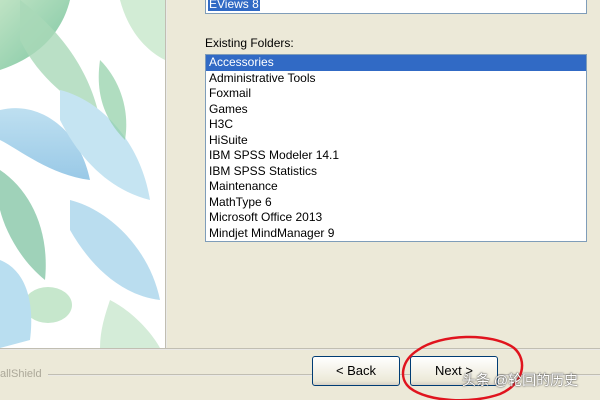 Image resolution: width=600 pixels, height=400 pixels. Describe the element at coordinates (396, 79) in the screenshot. I see `folder-item: Administrative Tools` at that location.